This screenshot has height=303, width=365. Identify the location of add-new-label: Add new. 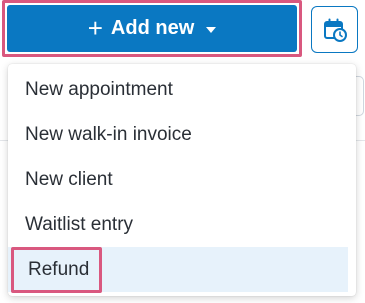
(152, 28).